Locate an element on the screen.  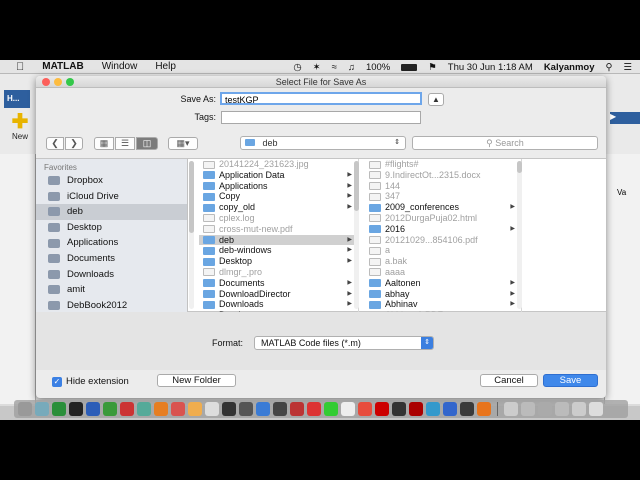
folder-row: DownloadDirector ▶ is located at coordinates (278, 294).